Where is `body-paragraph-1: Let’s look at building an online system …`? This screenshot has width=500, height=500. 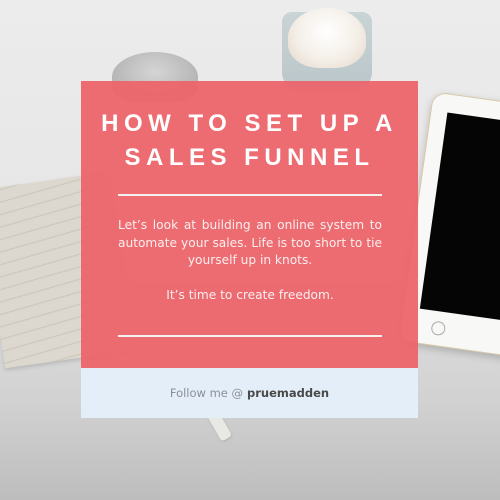 body-paragraph-1: Let’s look at building an online system … is located at coordinates (250, 242).